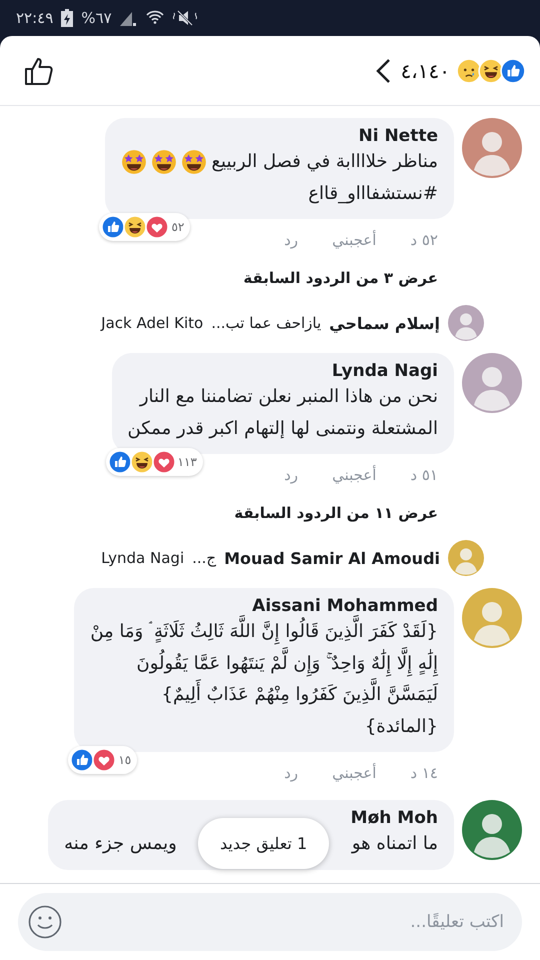  What do you see at coordinates (384, 323) in the screenshot?
I see `reply-author: إسلام سماحي` at bounding box center [384, 323].